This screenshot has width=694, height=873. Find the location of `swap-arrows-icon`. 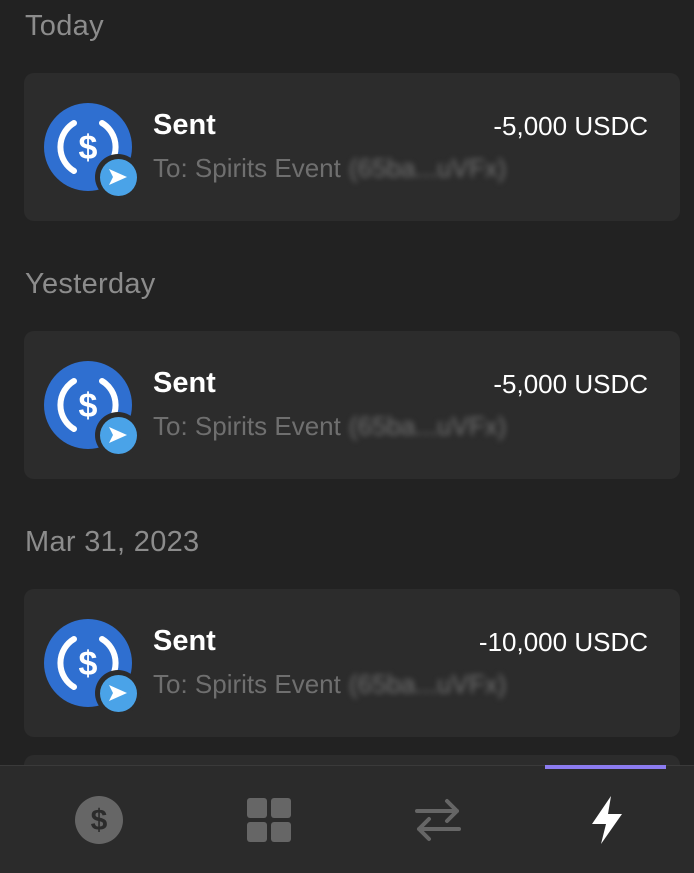

swap-arrows-icon is located at coordinates (437, 820).